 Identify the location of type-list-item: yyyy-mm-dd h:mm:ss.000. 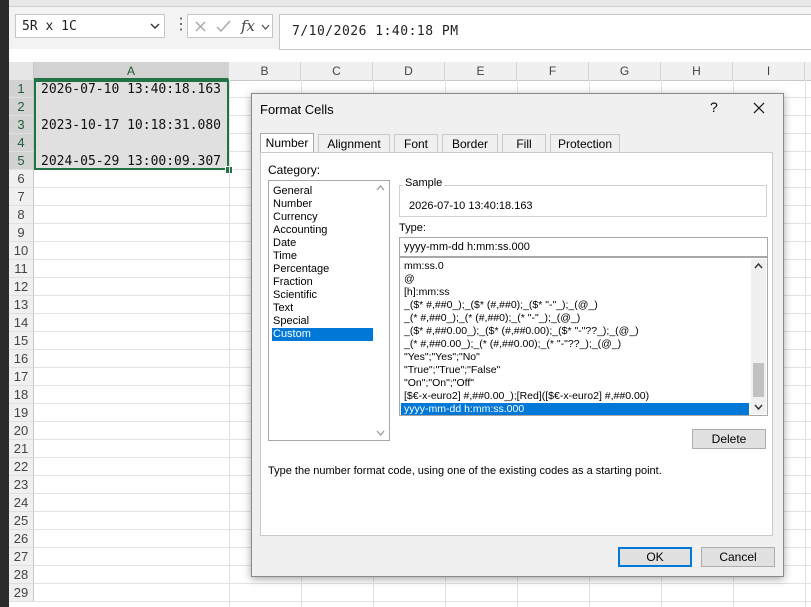
(575, 409).